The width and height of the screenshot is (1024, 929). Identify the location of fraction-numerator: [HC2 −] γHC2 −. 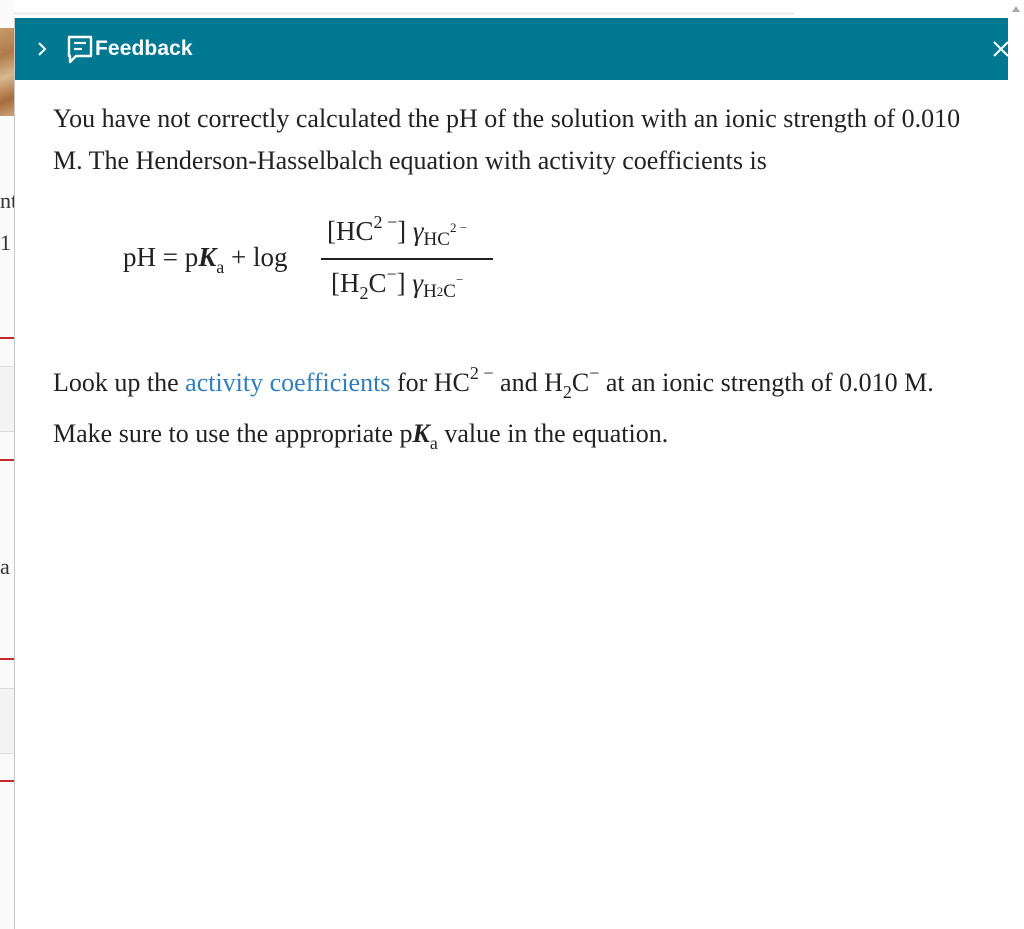
(397, 231).